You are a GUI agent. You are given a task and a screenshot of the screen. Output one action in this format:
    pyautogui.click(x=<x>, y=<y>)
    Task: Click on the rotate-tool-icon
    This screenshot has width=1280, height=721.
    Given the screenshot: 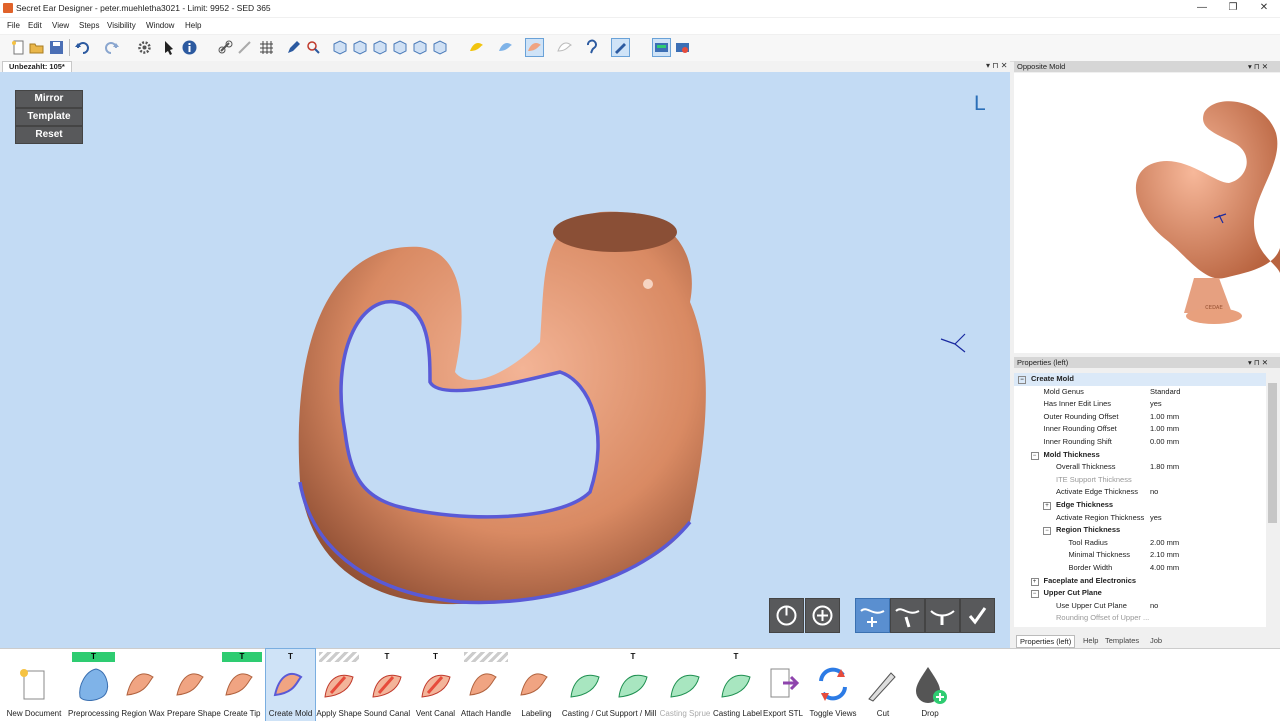 What is the action you would take?
    pyautogui.click(x=786, y=615)
    